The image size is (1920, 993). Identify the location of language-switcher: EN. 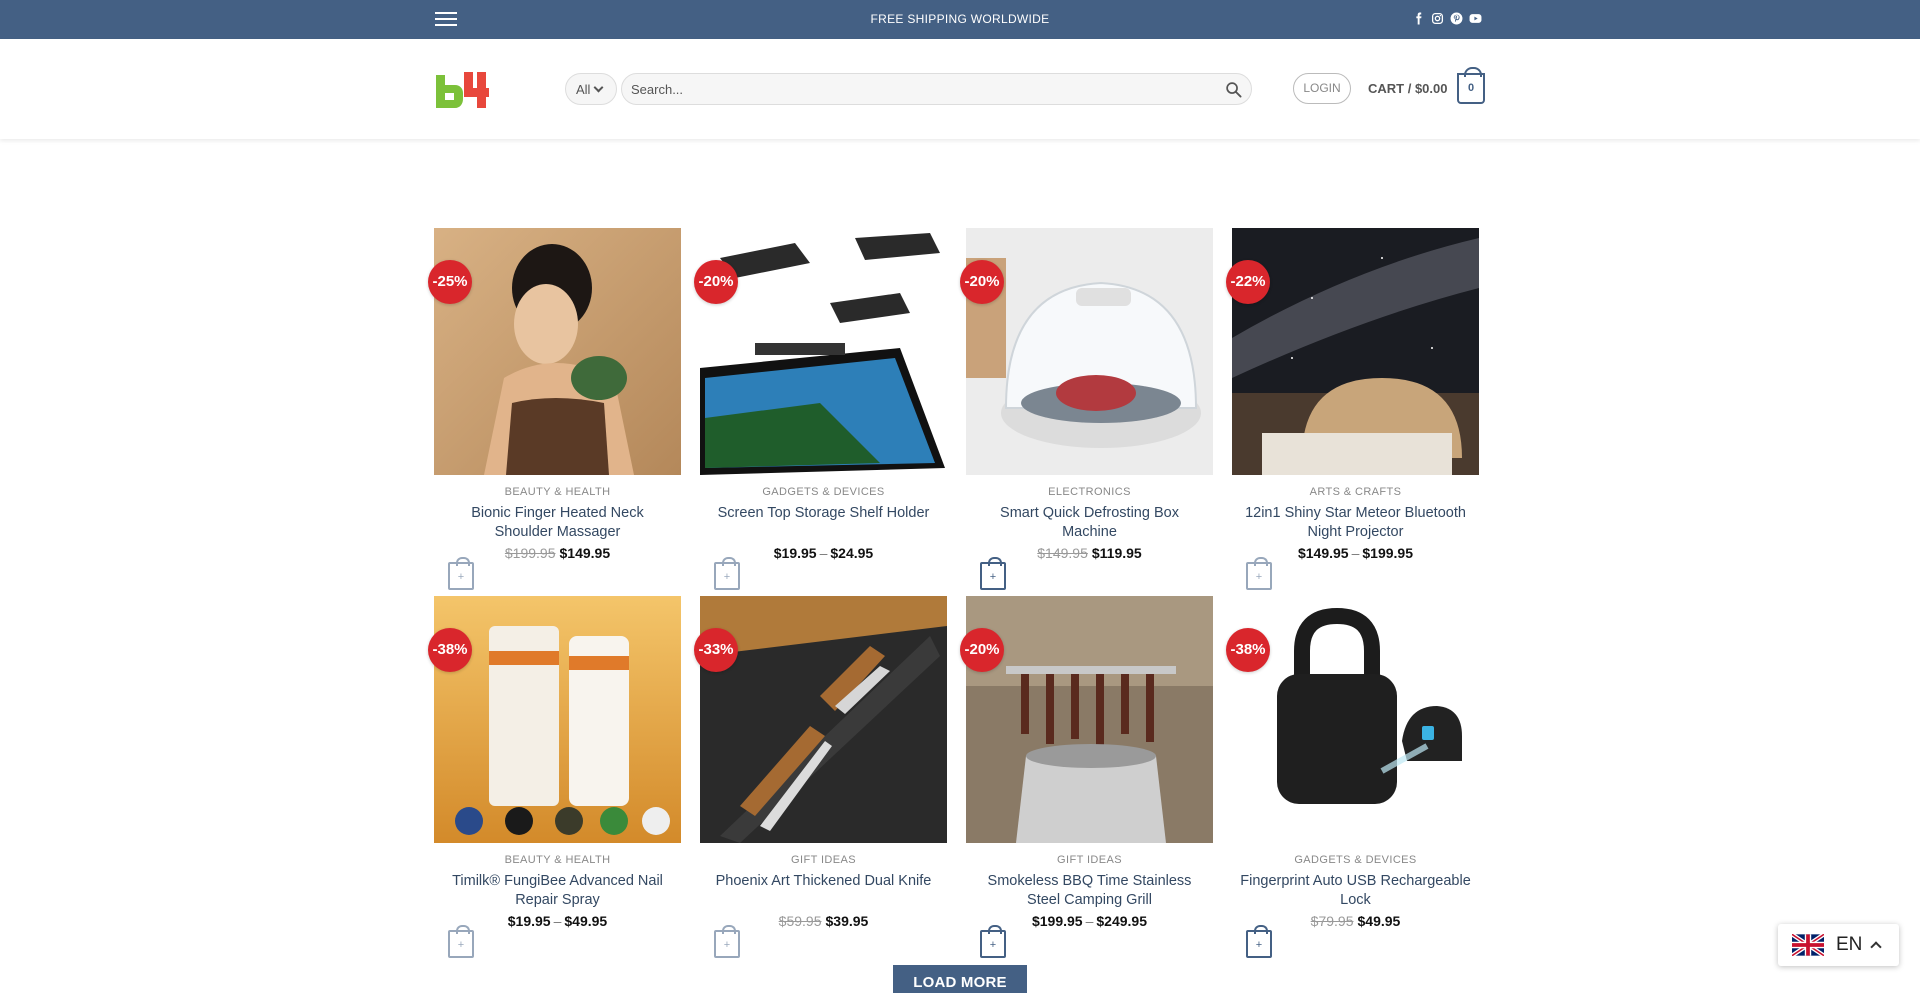
(1838, 945).